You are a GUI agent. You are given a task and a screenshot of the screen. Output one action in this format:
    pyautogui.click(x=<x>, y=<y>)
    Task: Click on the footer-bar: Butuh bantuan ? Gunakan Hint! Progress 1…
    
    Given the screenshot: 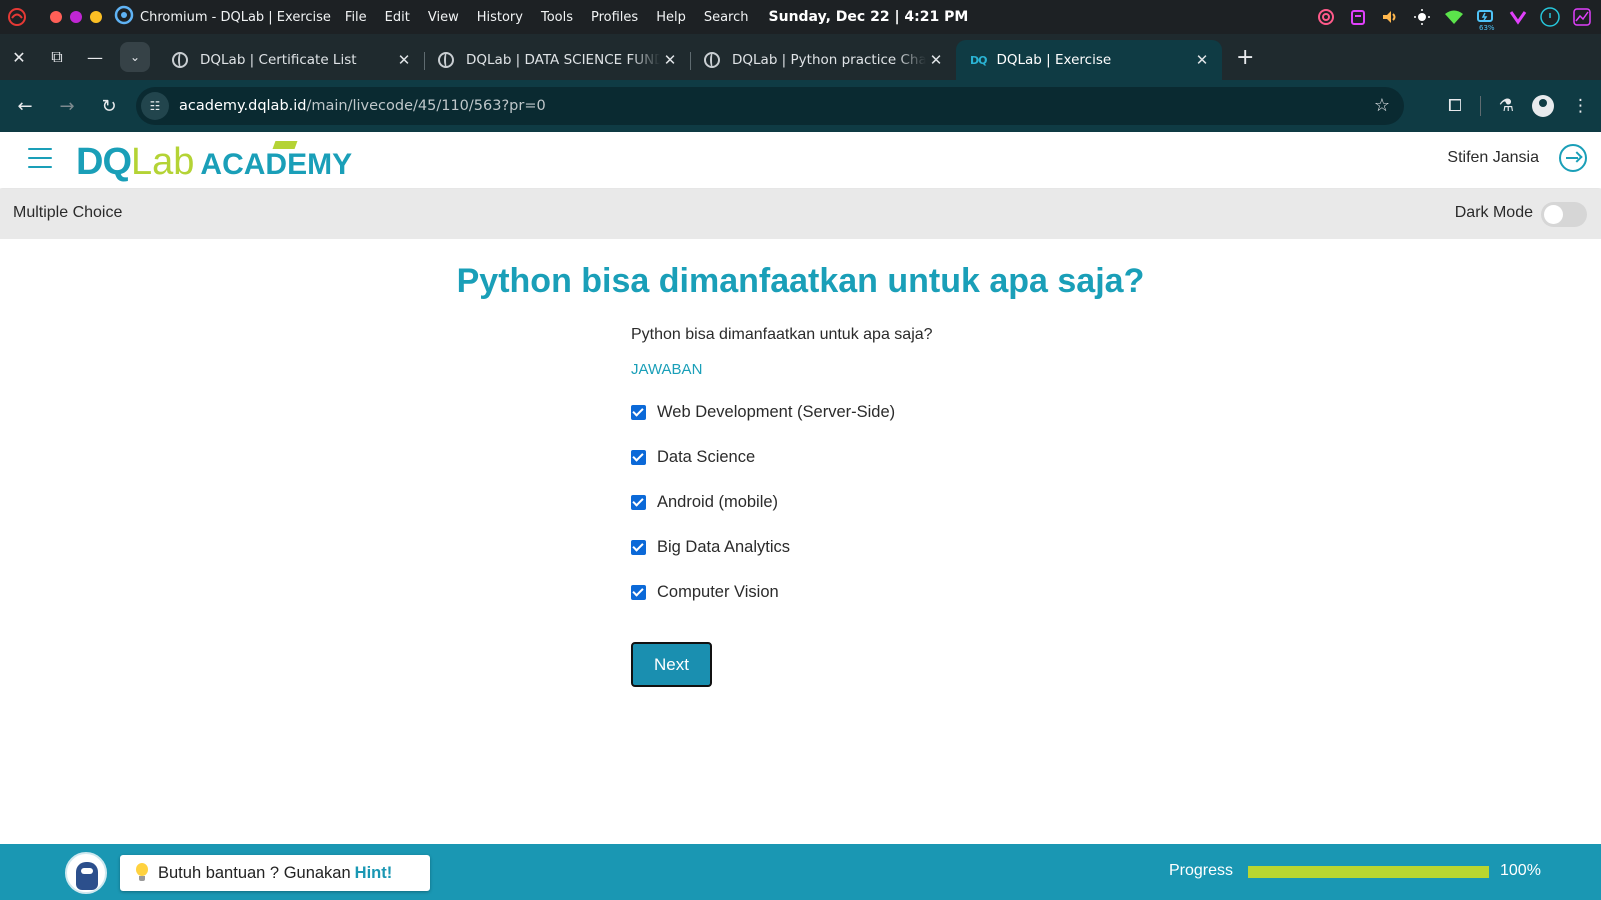 What is the action you would take?
    pyautogui.click(x=800, y=872)
    